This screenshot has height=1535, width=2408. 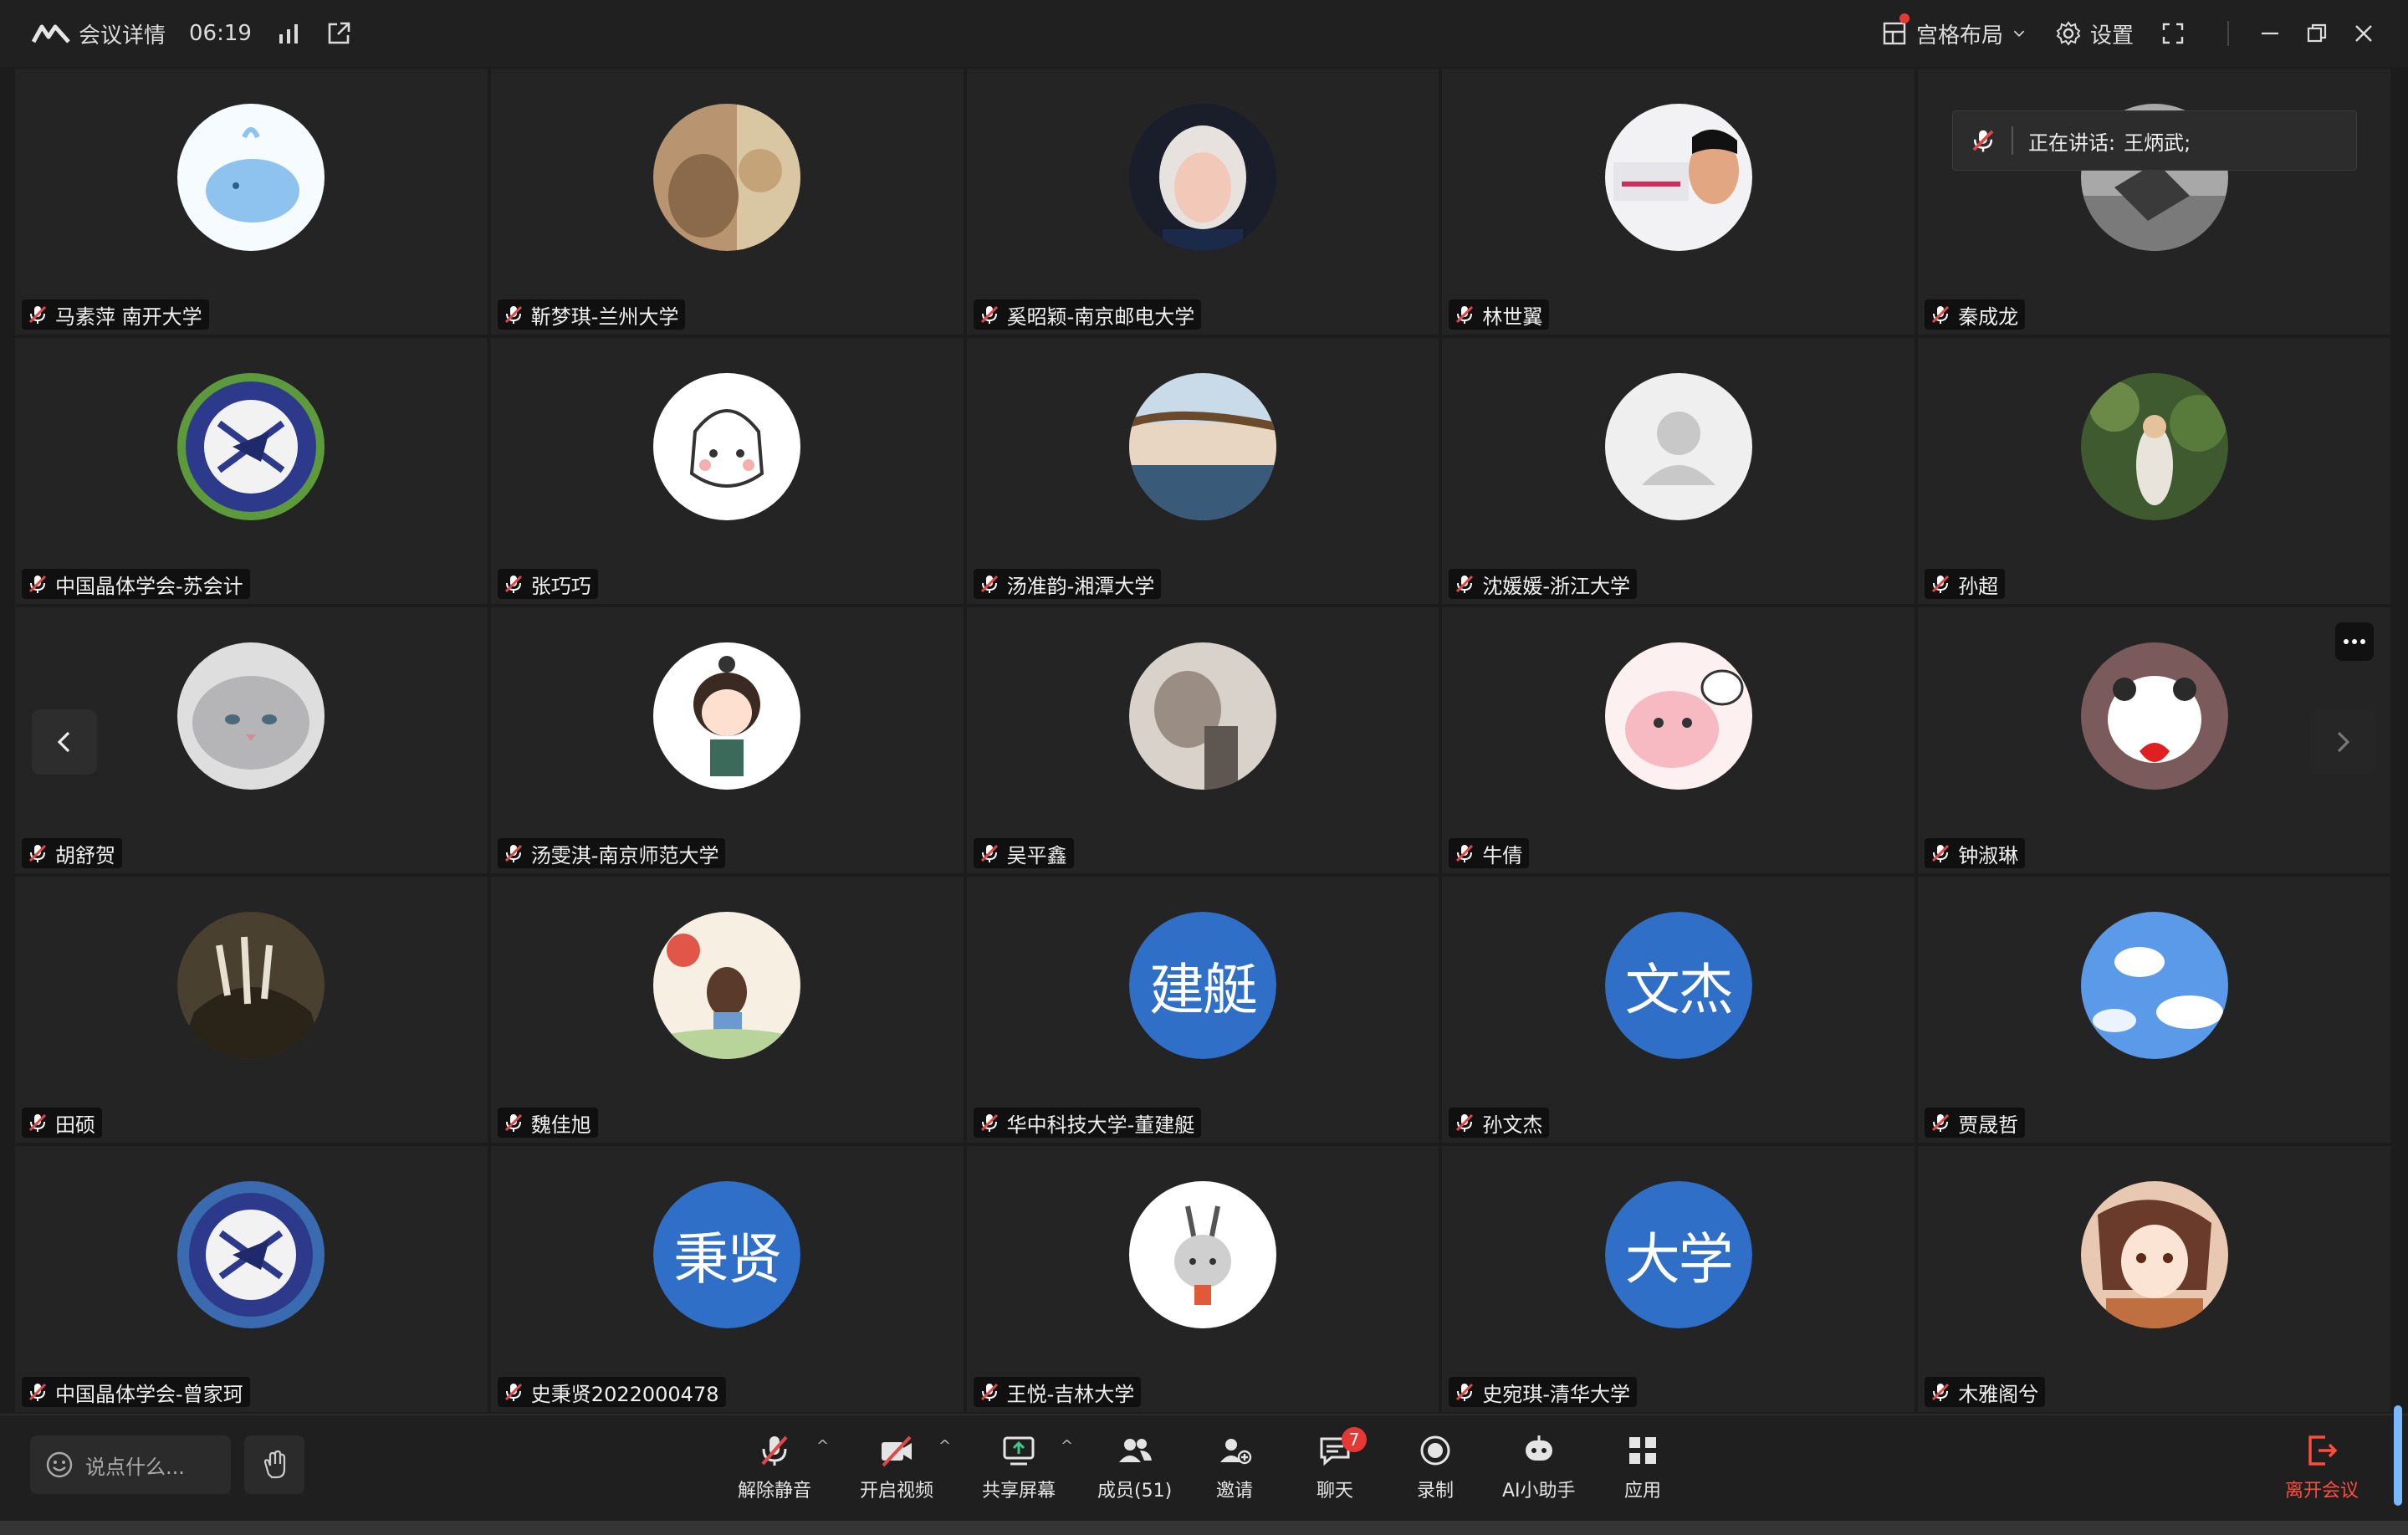 What do you see at coordinates (288, 34) in the screenshot?
I see `signal-bars-icon` at bounding box center [288, 34].